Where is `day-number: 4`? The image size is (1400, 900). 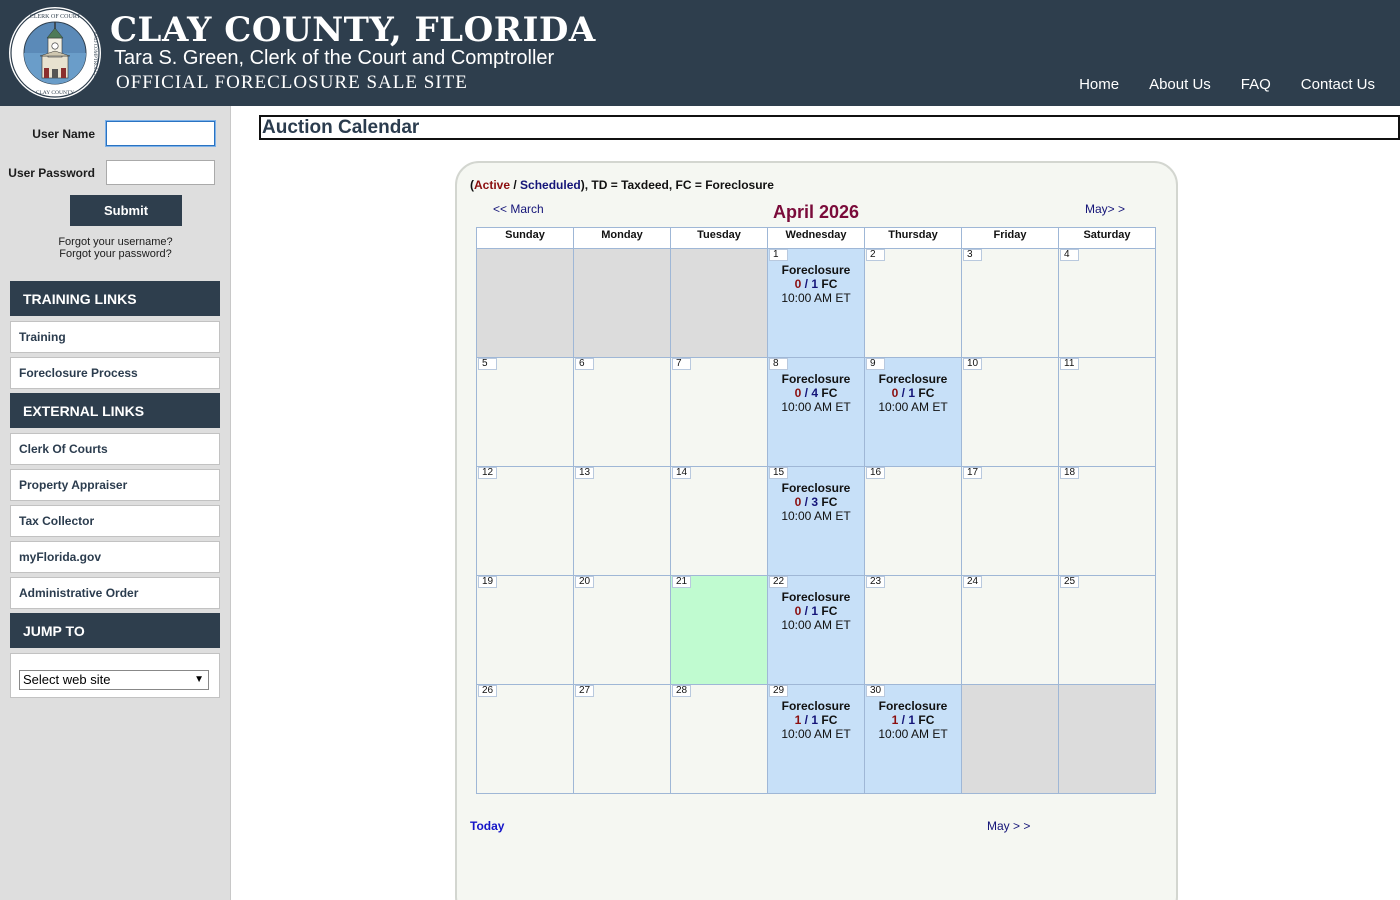
day-number: 4 is located at coordinates (1069, 255).